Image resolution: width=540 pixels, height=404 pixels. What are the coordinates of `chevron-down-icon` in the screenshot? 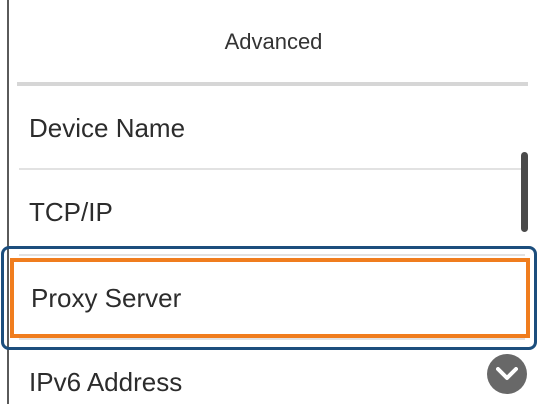 It's located at (507, 373).